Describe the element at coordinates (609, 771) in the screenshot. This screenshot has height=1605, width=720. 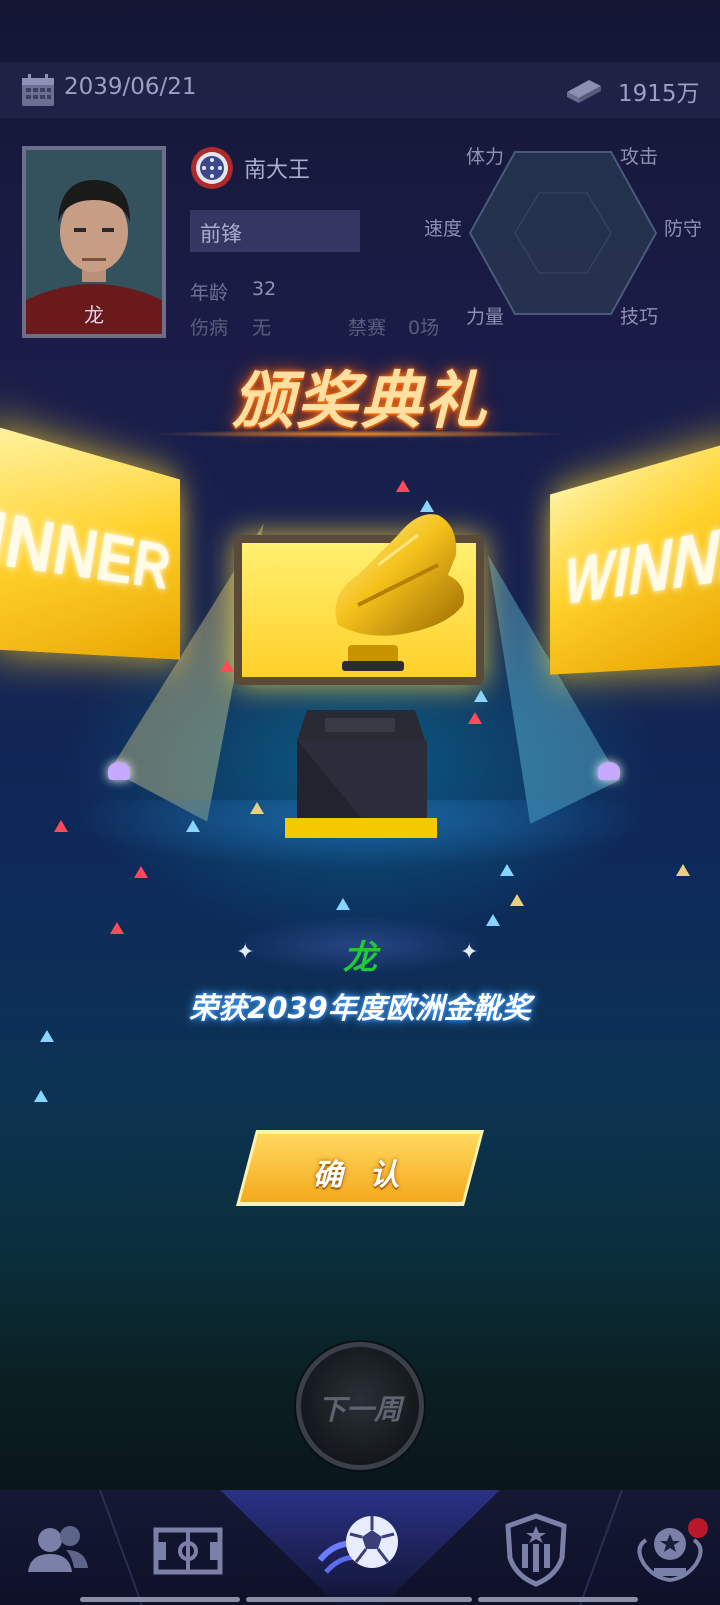
I see `spotlight-right-icon` at that location.